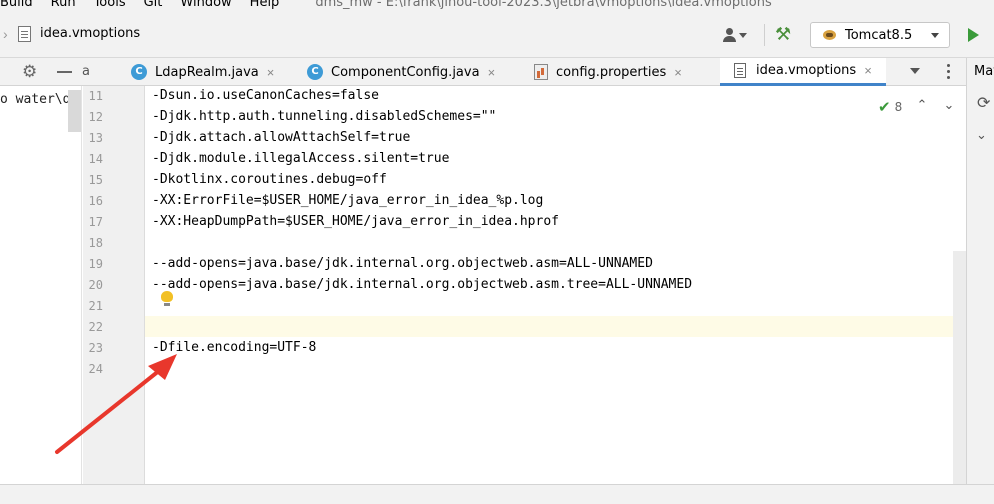  What do you see at coordinates (7, 34) in the screenshot?
I see `chevron-right-icon: ›` at bounding box center [7, 34].